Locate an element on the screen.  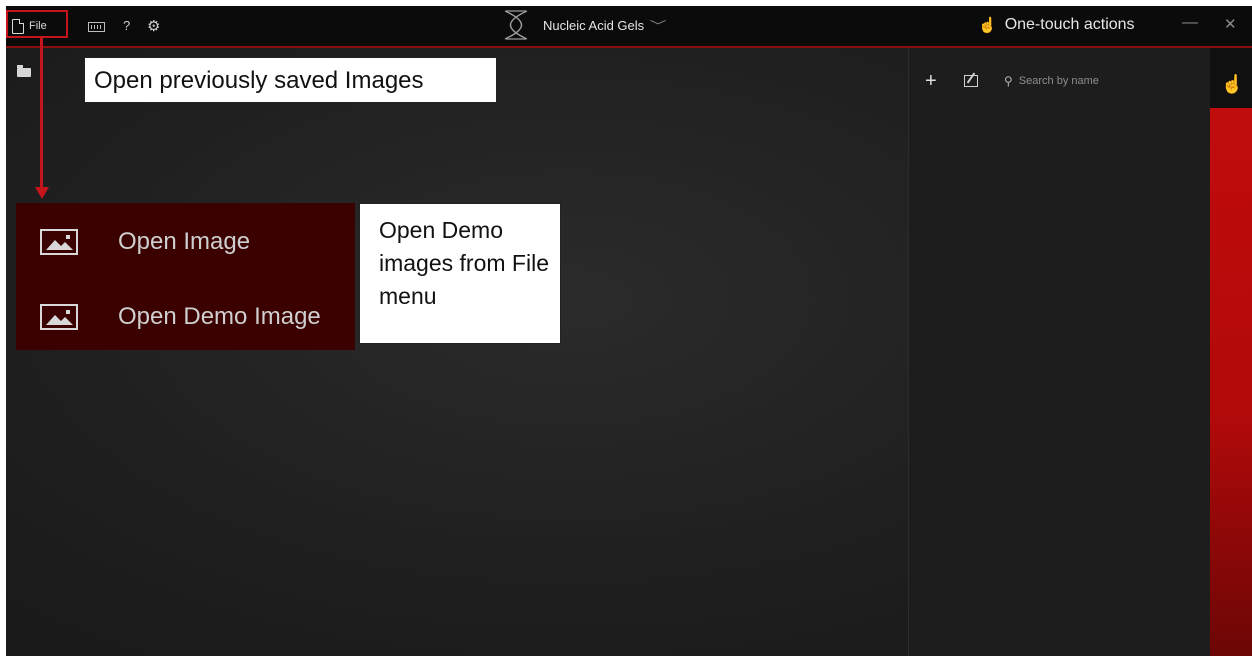
help-button: ? is located at coordinates (126, 25).